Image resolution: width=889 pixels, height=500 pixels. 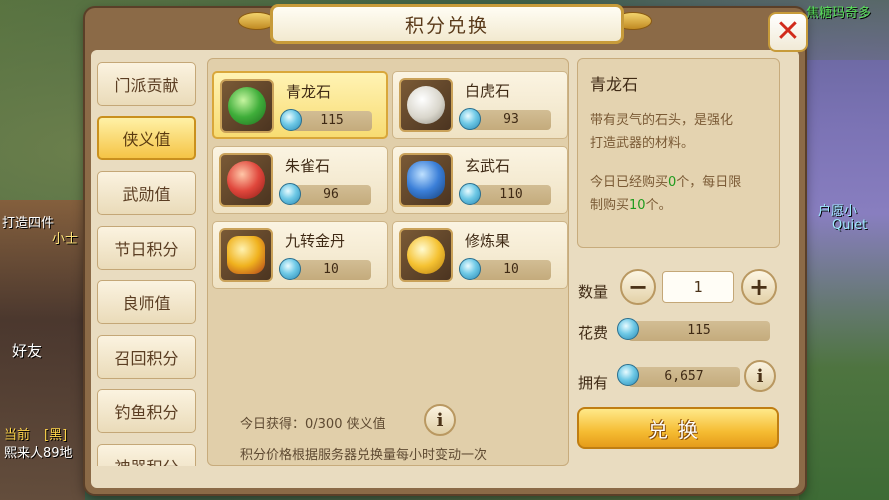 I want to click on owned-info-button: i, so click(x=760, y=376).